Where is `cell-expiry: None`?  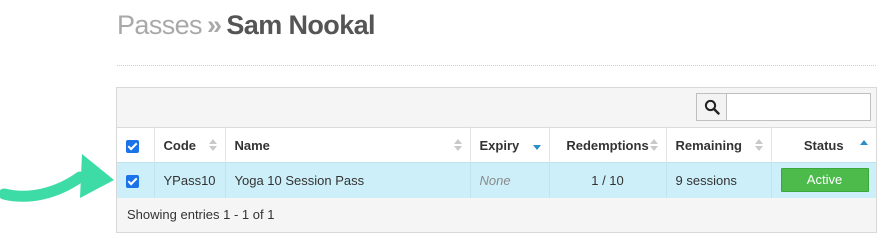 cell-expiry: None is located at coordinates (510, 180).